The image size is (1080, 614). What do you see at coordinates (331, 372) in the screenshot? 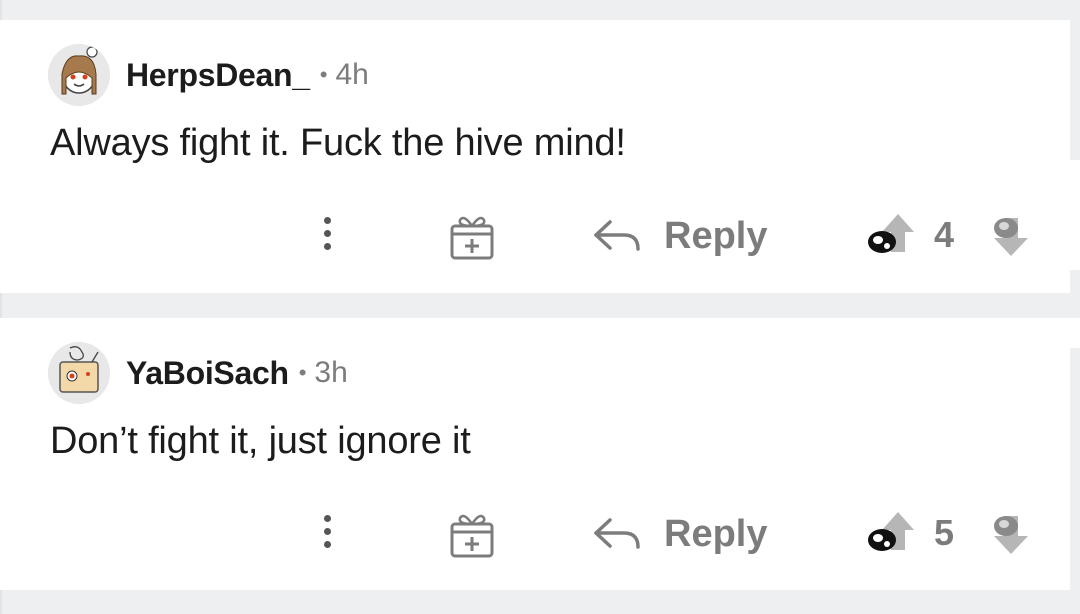
I see `comment-age: 3h` at bounding box center [331, 372].